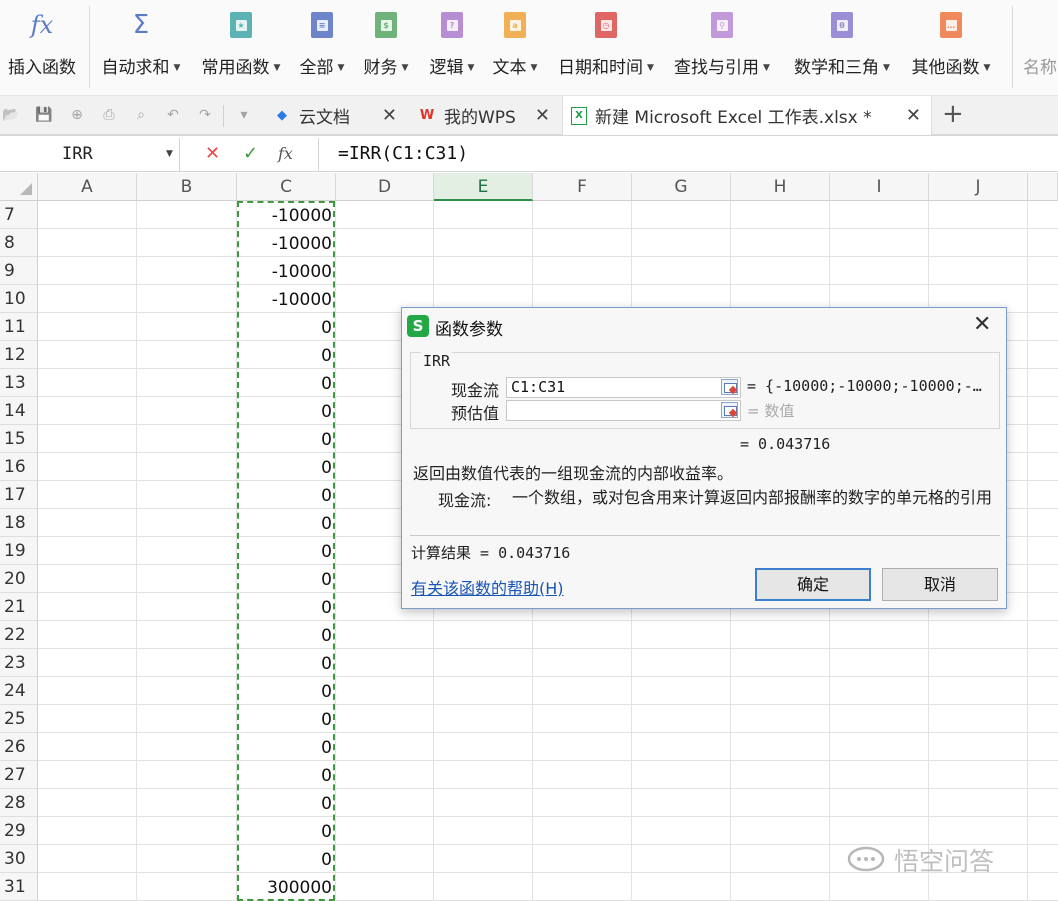  What do you see at coordinates (813, 584) in the screenshot?
I see `ok-button: 确定` at bounding box center [813, 584].